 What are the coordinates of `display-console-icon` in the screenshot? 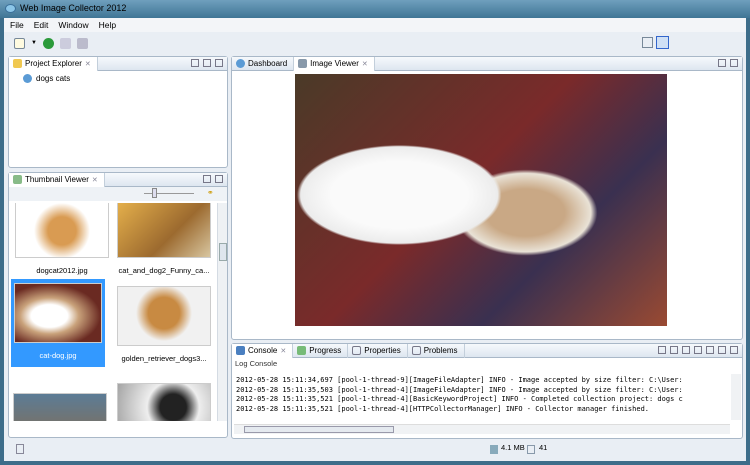 It's located at (698, 350).